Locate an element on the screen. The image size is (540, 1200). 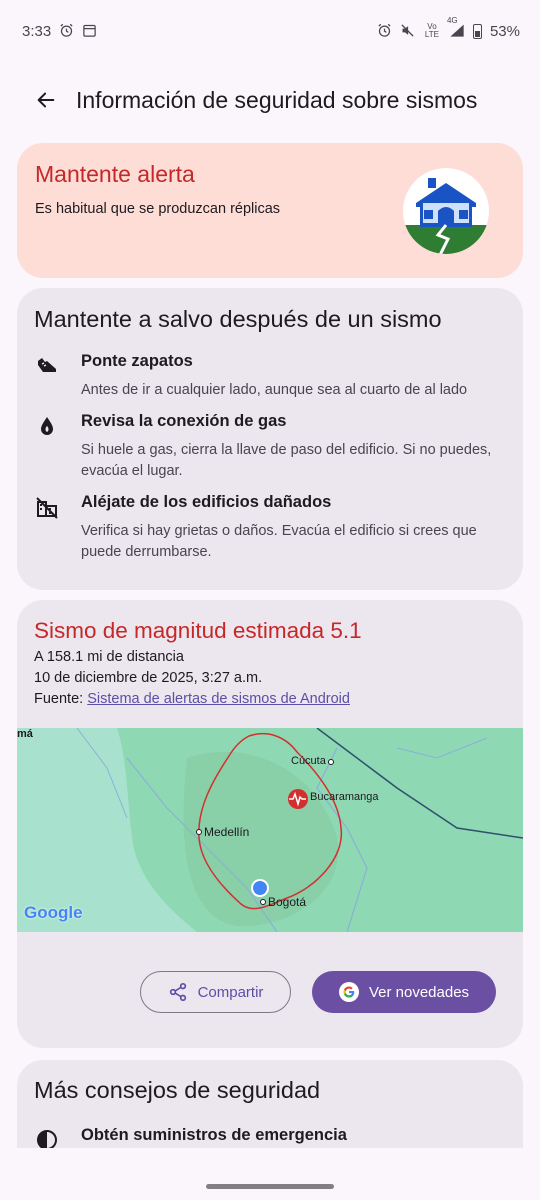
bottom-fade is located at coordinates (270, 1174).